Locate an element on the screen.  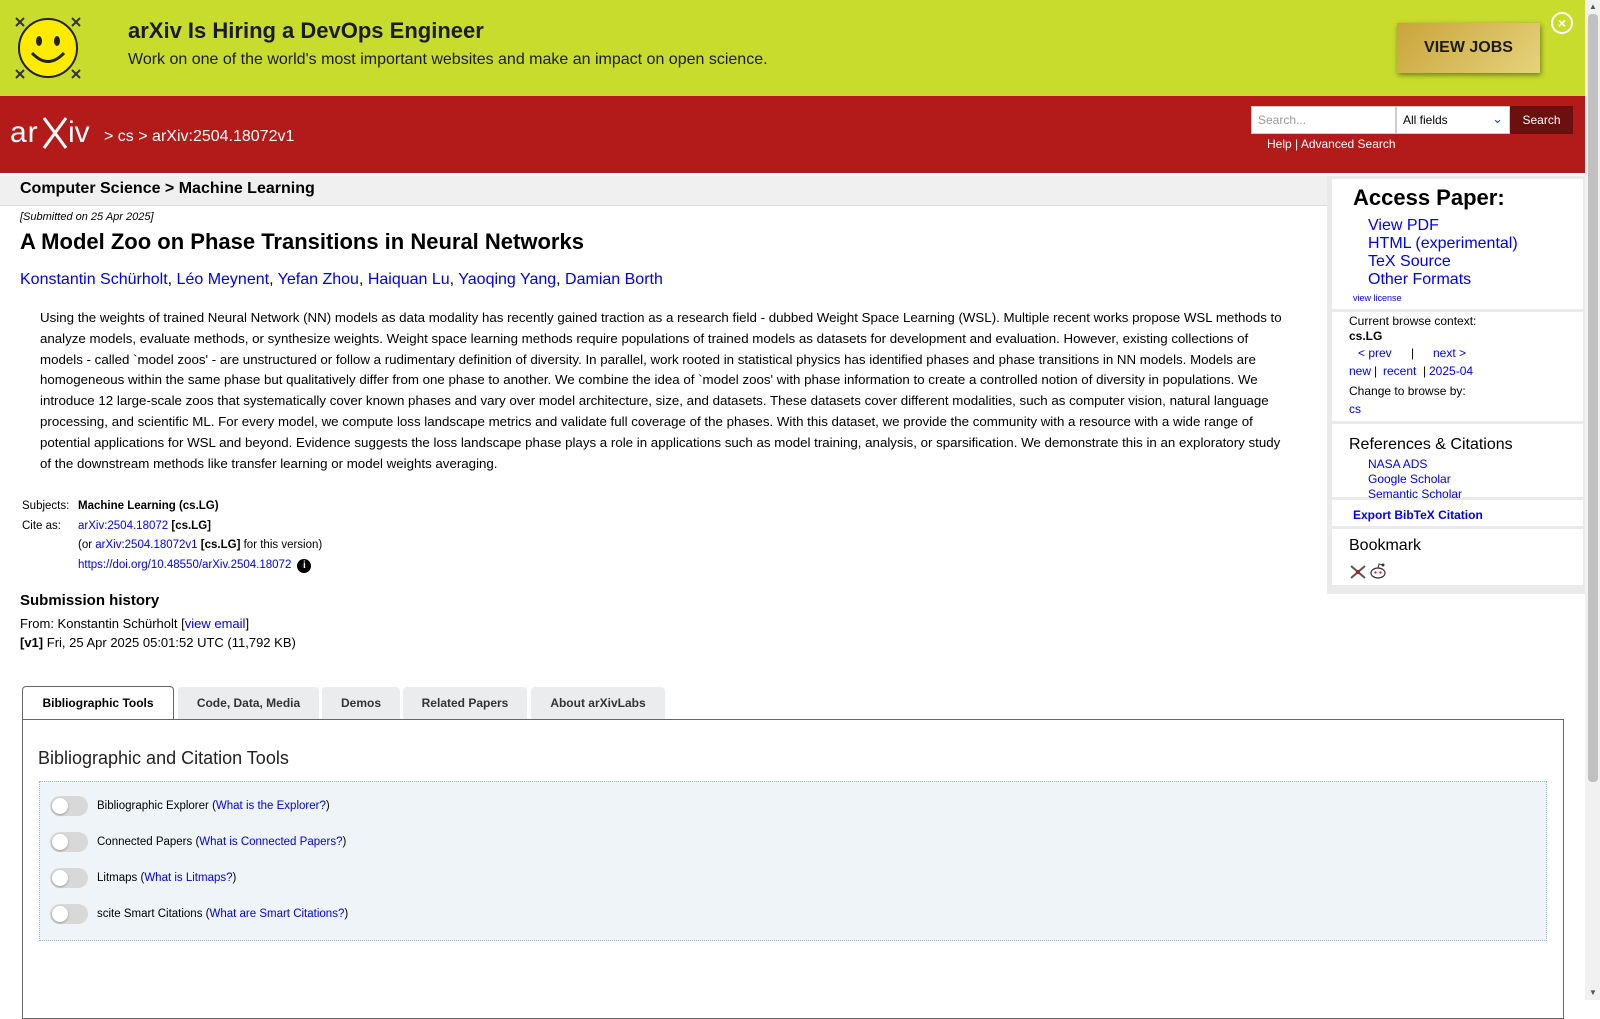
google-scholar-link: Google Scholar is located at coordinates (1409, 479).